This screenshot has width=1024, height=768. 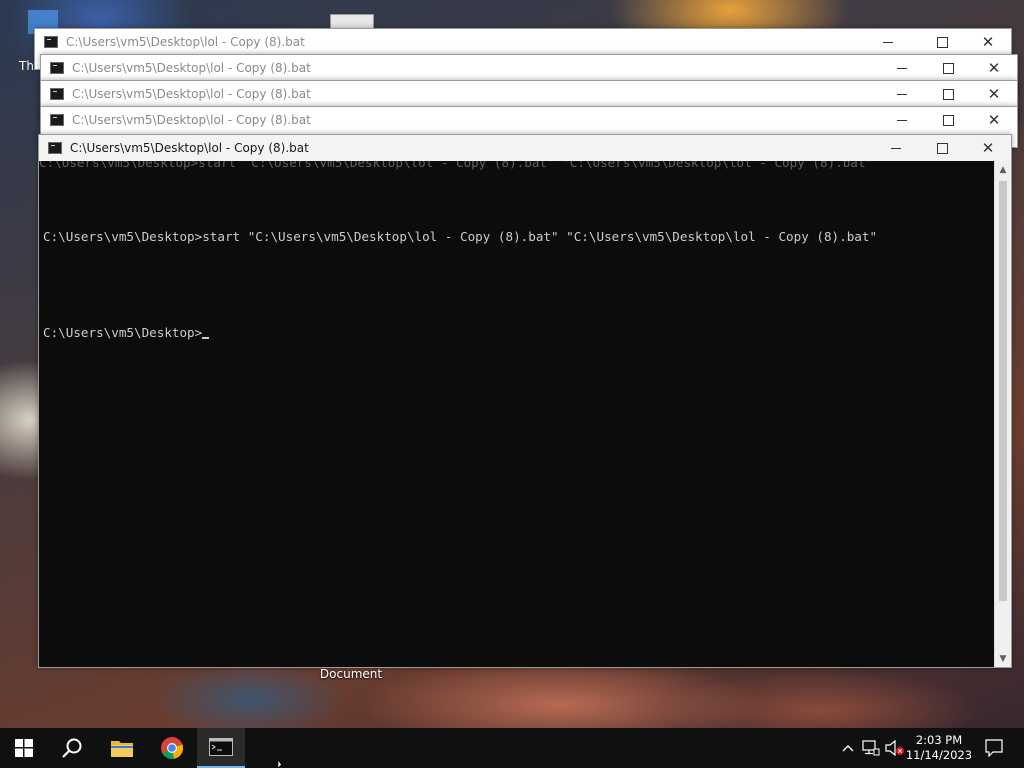 I want to click on show-hidden-icons-button, so click(x=848, y=748).